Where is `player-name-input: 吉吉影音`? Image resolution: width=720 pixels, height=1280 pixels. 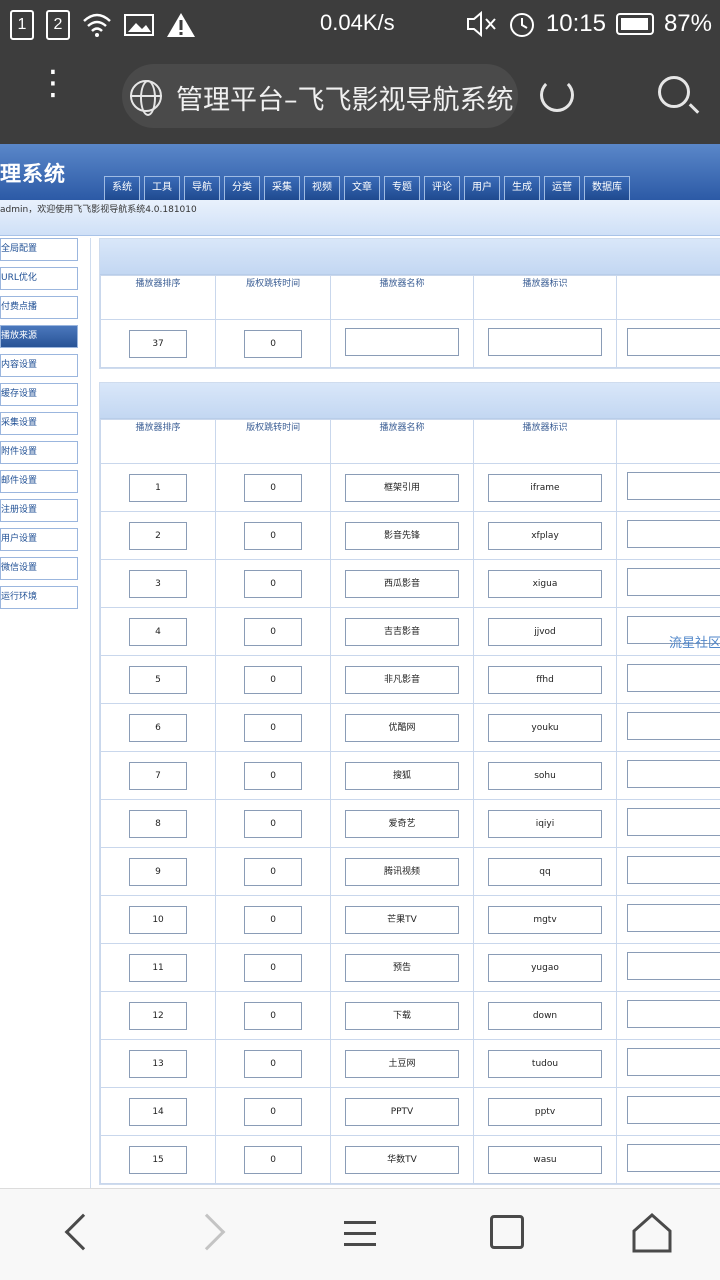
player-name-input: 吉吉影音 is located at coordinates (401, 631).